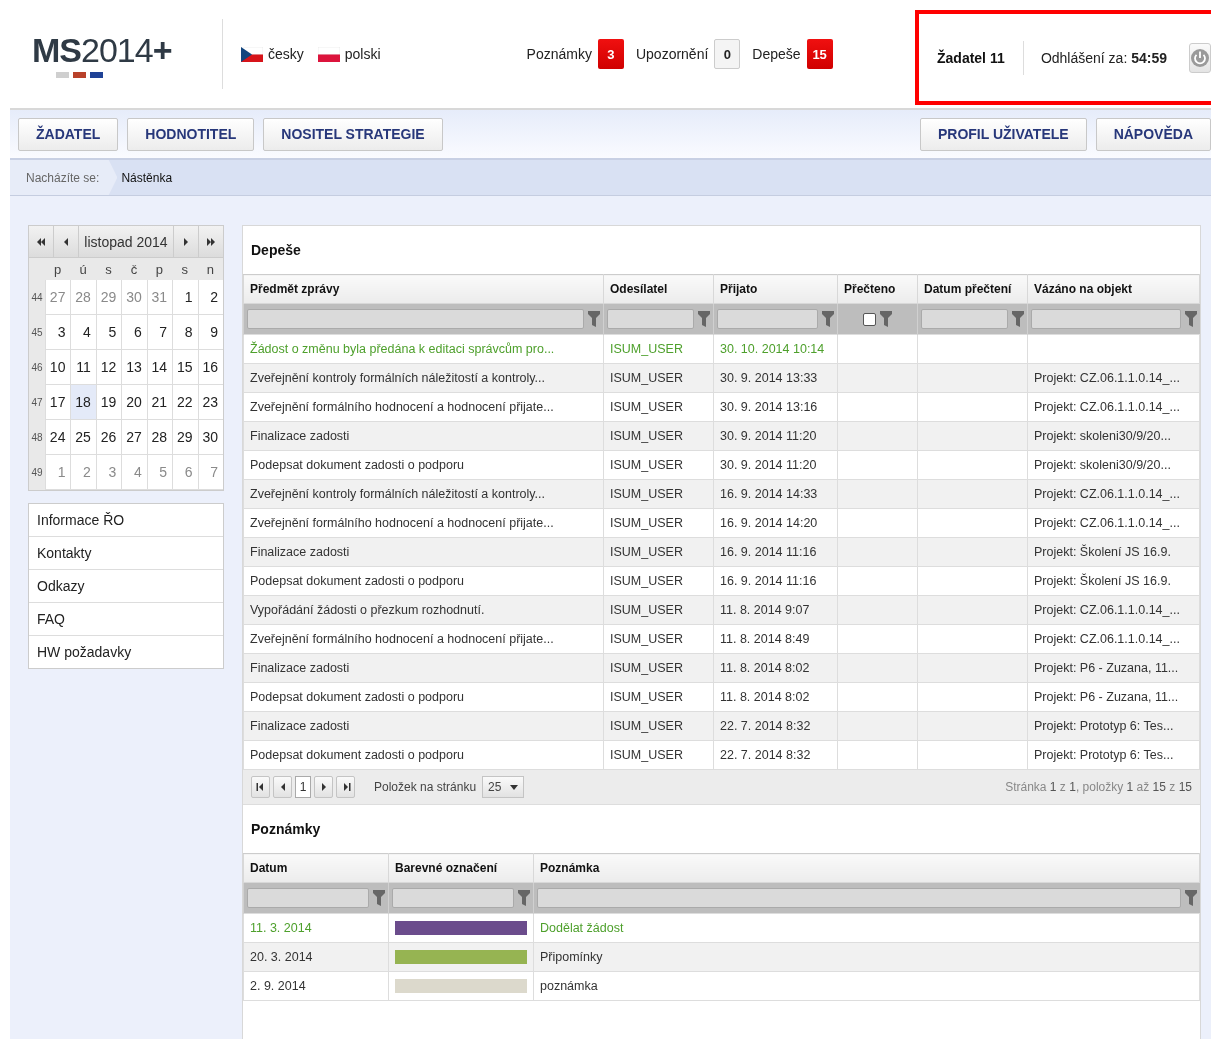 The image size is (1211, 1039). What do you see at coordinates (147, 177) in the screenshot?
I see `breadcrumb-item: Nástěnka` at bounding box center [147, 177].